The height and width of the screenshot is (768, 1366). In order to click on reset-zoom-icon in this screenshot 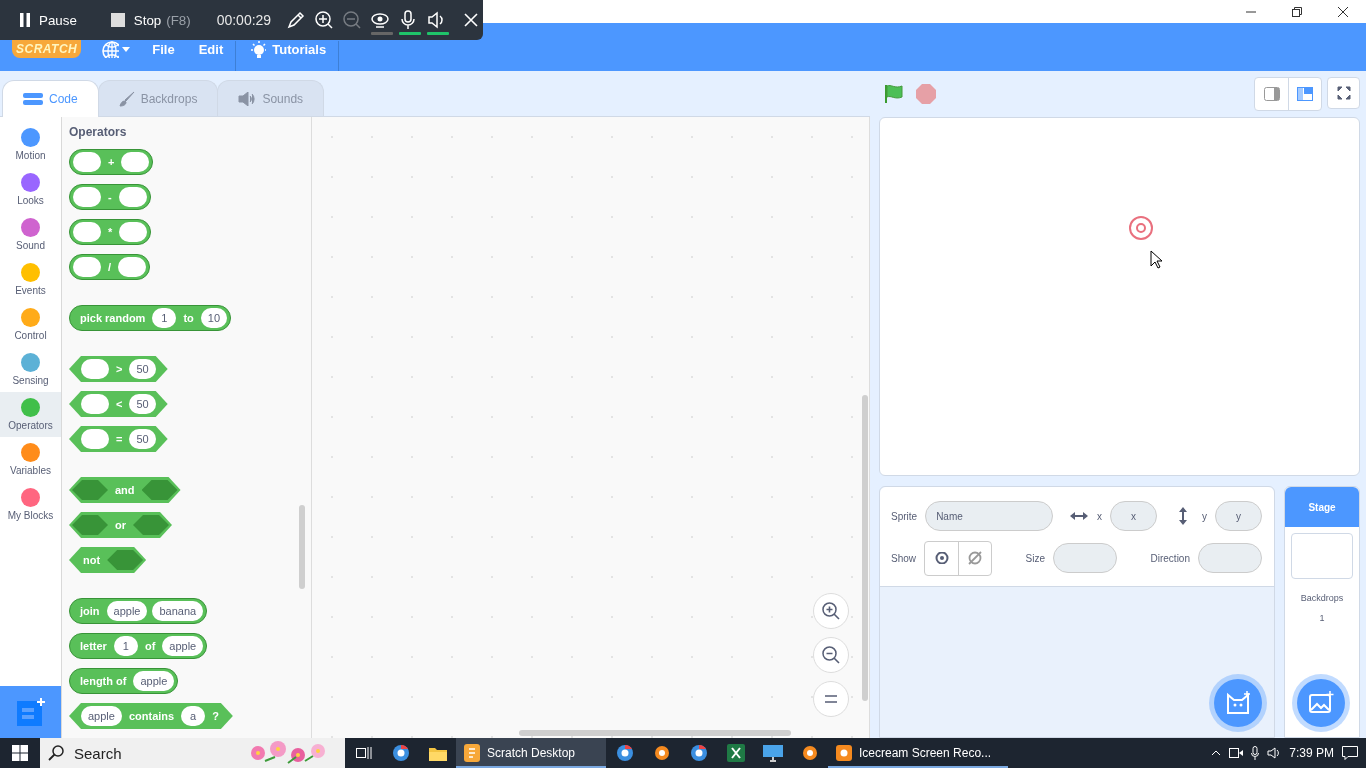, I will do `click(831, 699)`.